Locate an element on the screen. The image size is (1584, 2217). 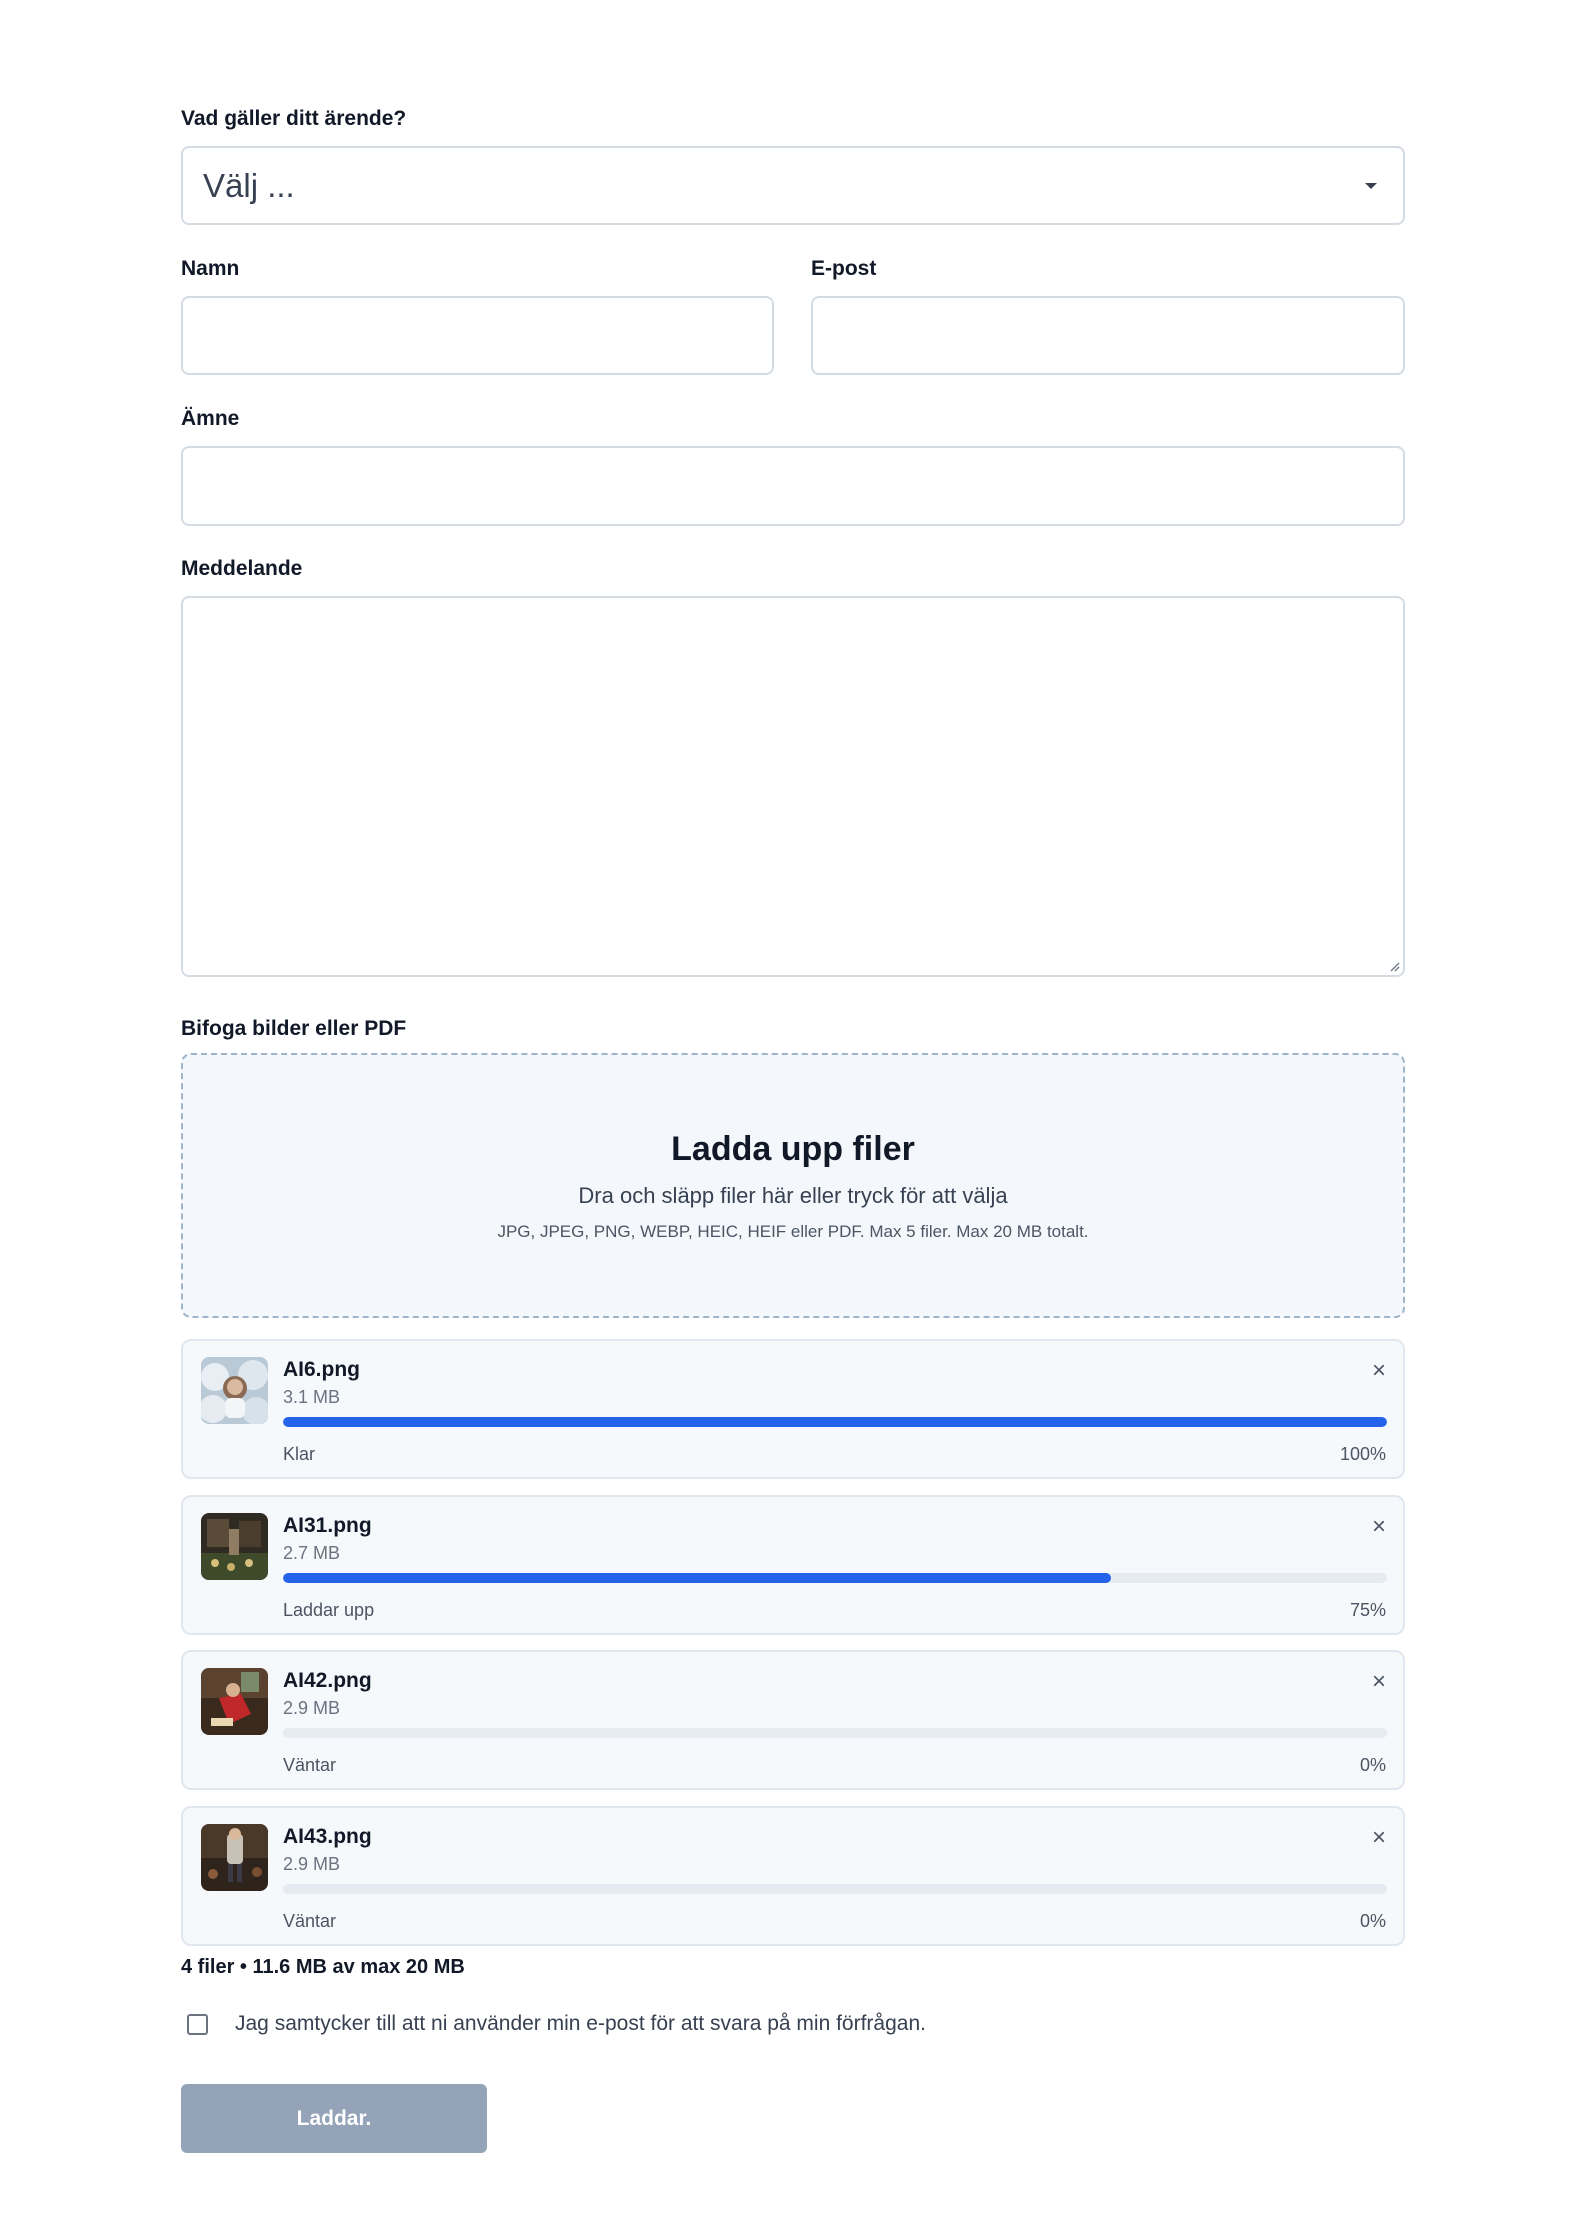
dropzone-title: Ladda upp filer is located at coordinates (793, 1149).